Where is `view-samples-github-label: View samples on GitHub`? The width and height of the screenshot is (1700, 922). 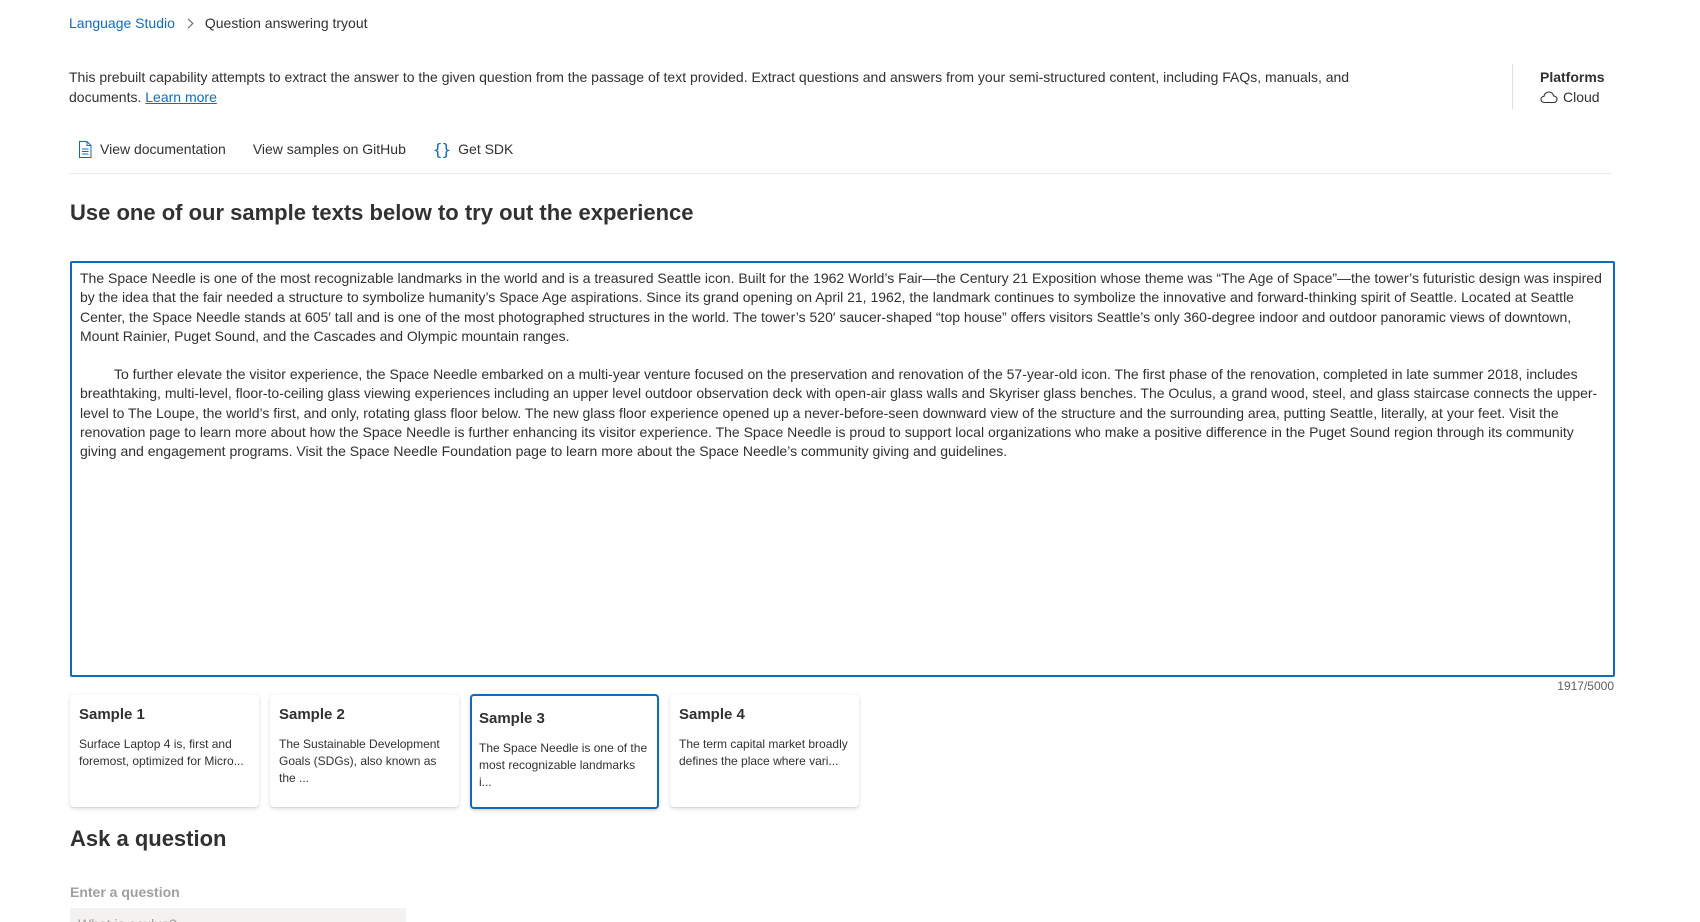
view-samples-github-label: View samples on GitHub is located at coordinates (329, 149).